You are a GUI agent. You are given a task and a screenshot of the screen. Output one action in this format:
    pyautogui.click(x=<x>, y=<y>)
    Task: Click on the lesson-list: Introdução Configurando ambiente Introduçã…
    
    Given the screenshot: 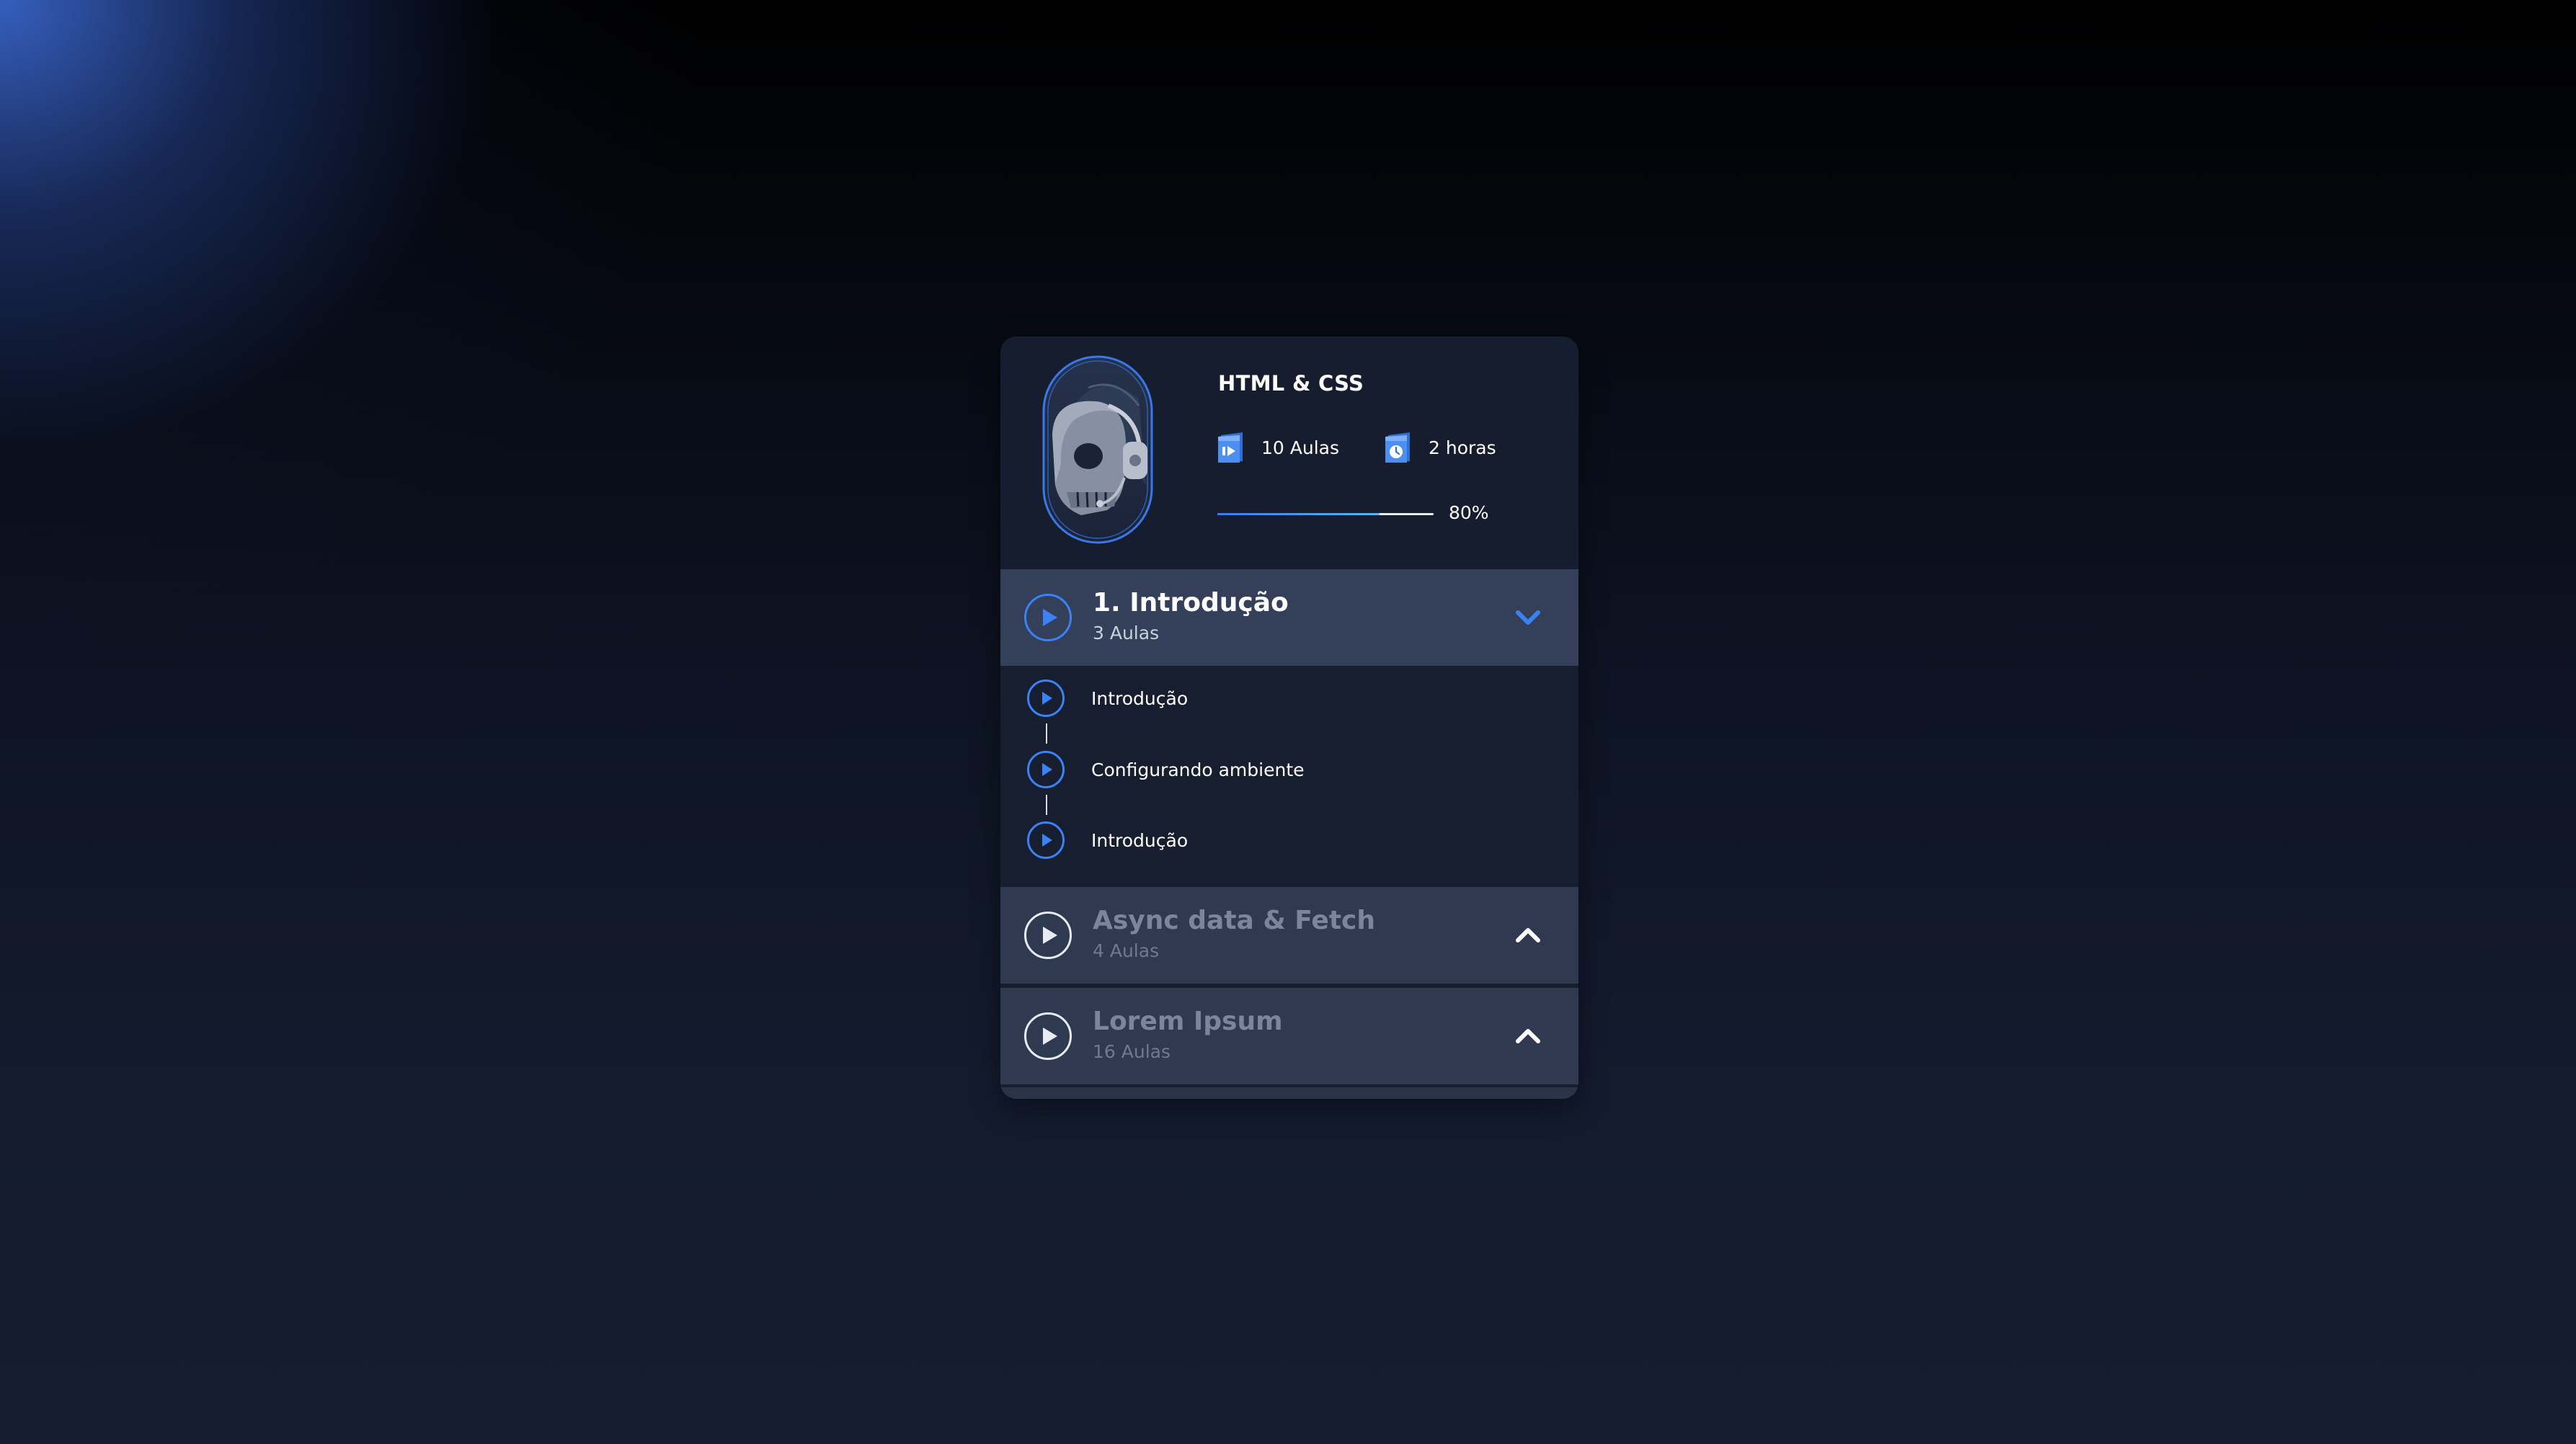 What is the action you would take?
    pyautogui.click(x=1289, y=777)
    